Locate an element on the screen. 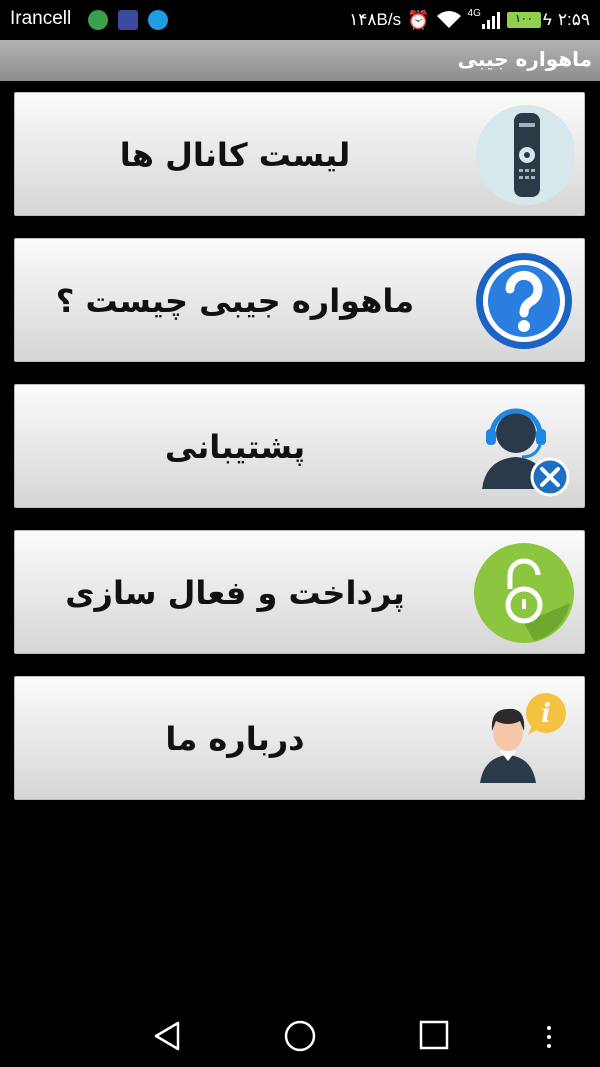 This screenshot has height=1067, width=600. action-bar: ماهواره جیبی is located at coordinates (300, 60).